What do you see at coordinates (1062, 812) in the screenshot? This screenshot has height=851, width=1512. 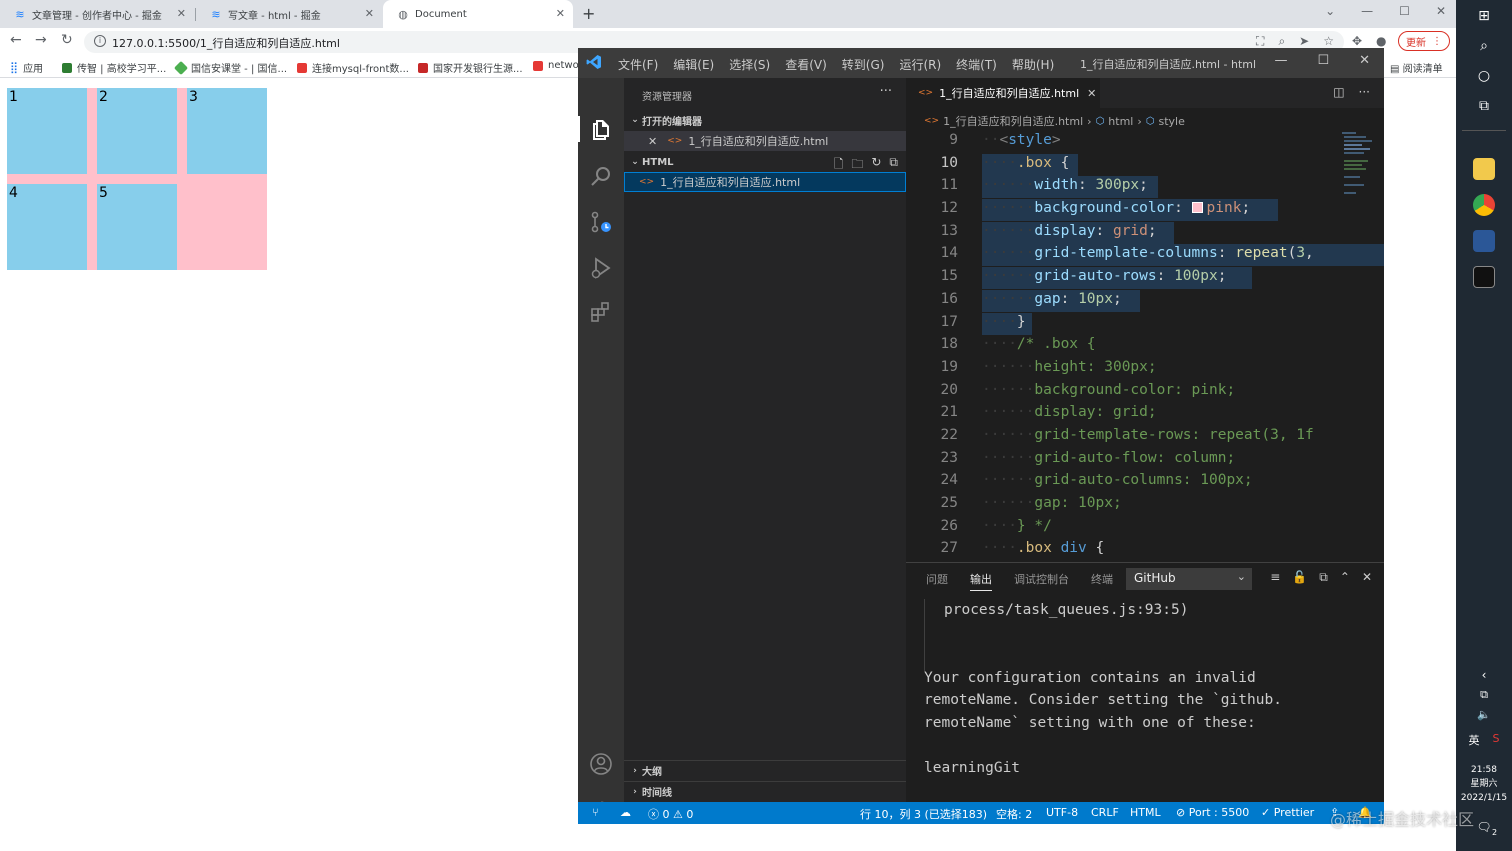 I see `encoding: UTF-8` at bounding box center [1062, 812].